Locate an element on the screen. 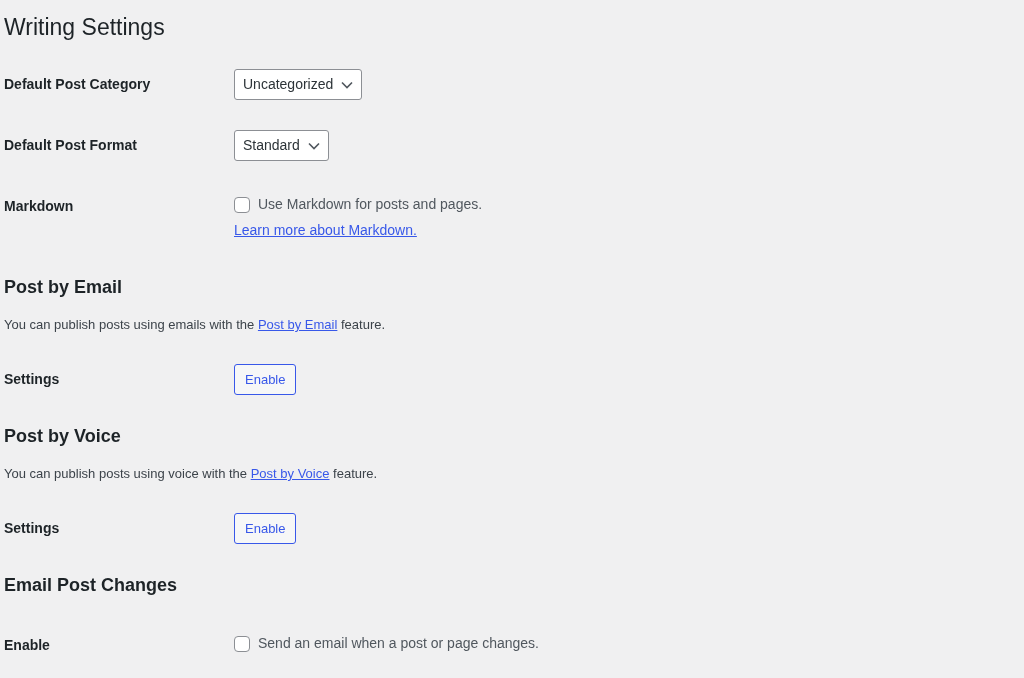  checkbox-label: Send an email when a post or page changes. is located at coordinates (398, 643).